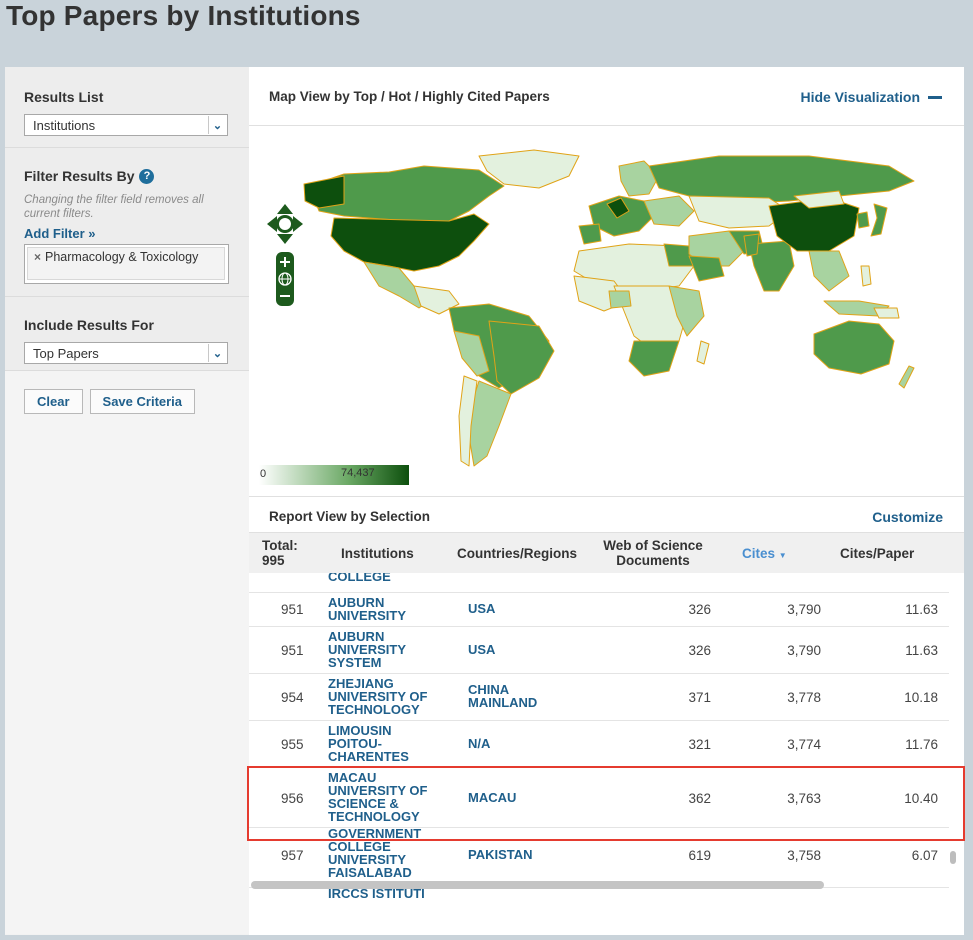 This screenshot has width=973, height=940. I want to click on institution-name: AUBURN UNIVERSITY, so click(388, 609).